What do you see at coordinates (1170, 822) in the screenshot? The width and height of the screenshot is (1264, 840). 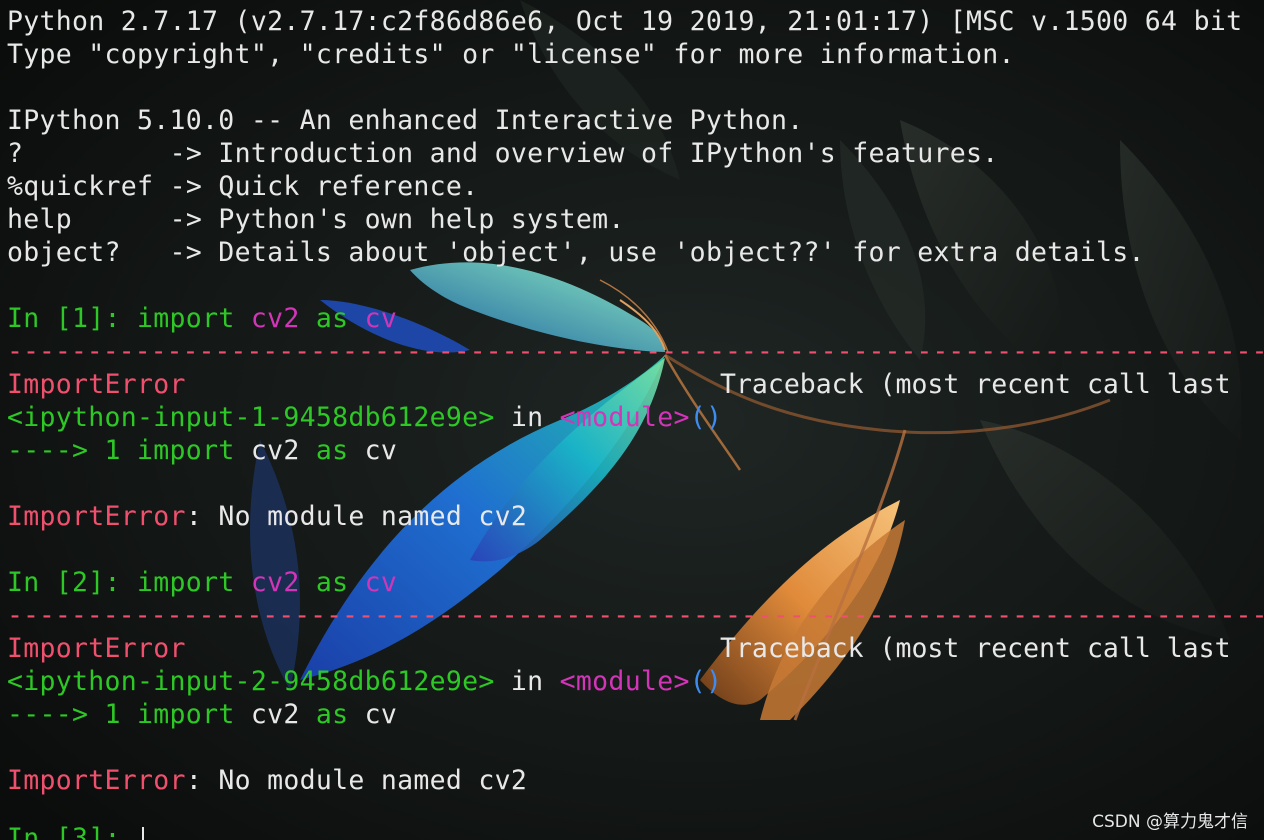 I see `watermark: CSDN @算力鬼才信` at bounding box center [1170, 822].